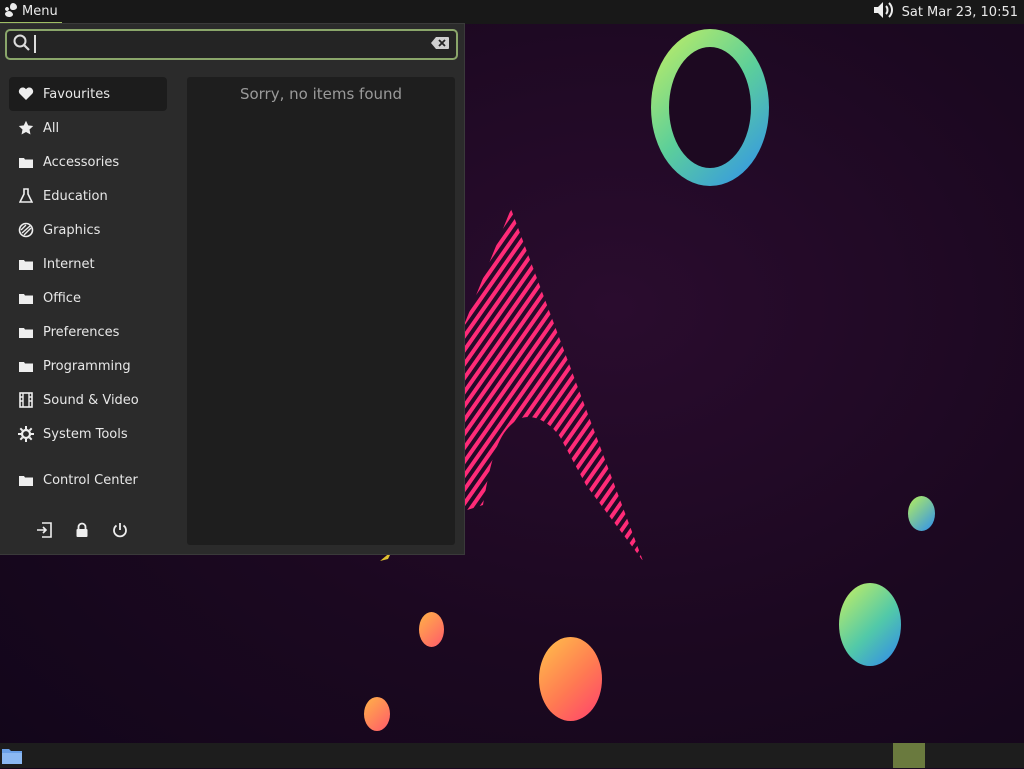 The image size is (1024, 769). Describe the element at coordinates (62, 298) in the screenshot. I see `category-label: Office` at that location.